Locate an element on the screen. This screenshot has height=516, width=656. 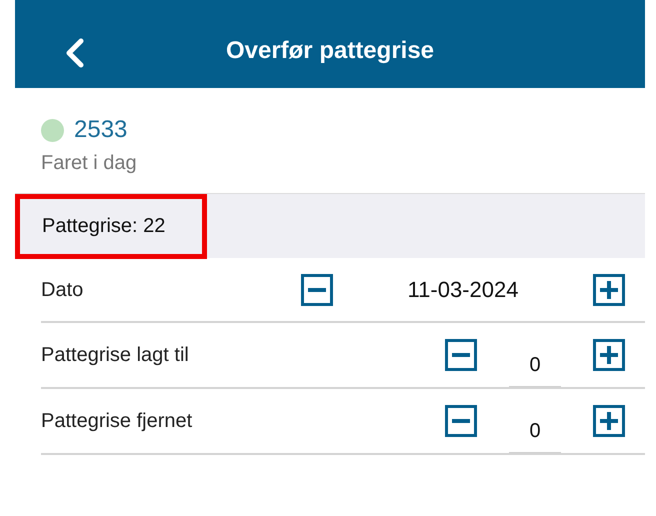
sow-status: Faret i dag is located at coordinates (89, 163).